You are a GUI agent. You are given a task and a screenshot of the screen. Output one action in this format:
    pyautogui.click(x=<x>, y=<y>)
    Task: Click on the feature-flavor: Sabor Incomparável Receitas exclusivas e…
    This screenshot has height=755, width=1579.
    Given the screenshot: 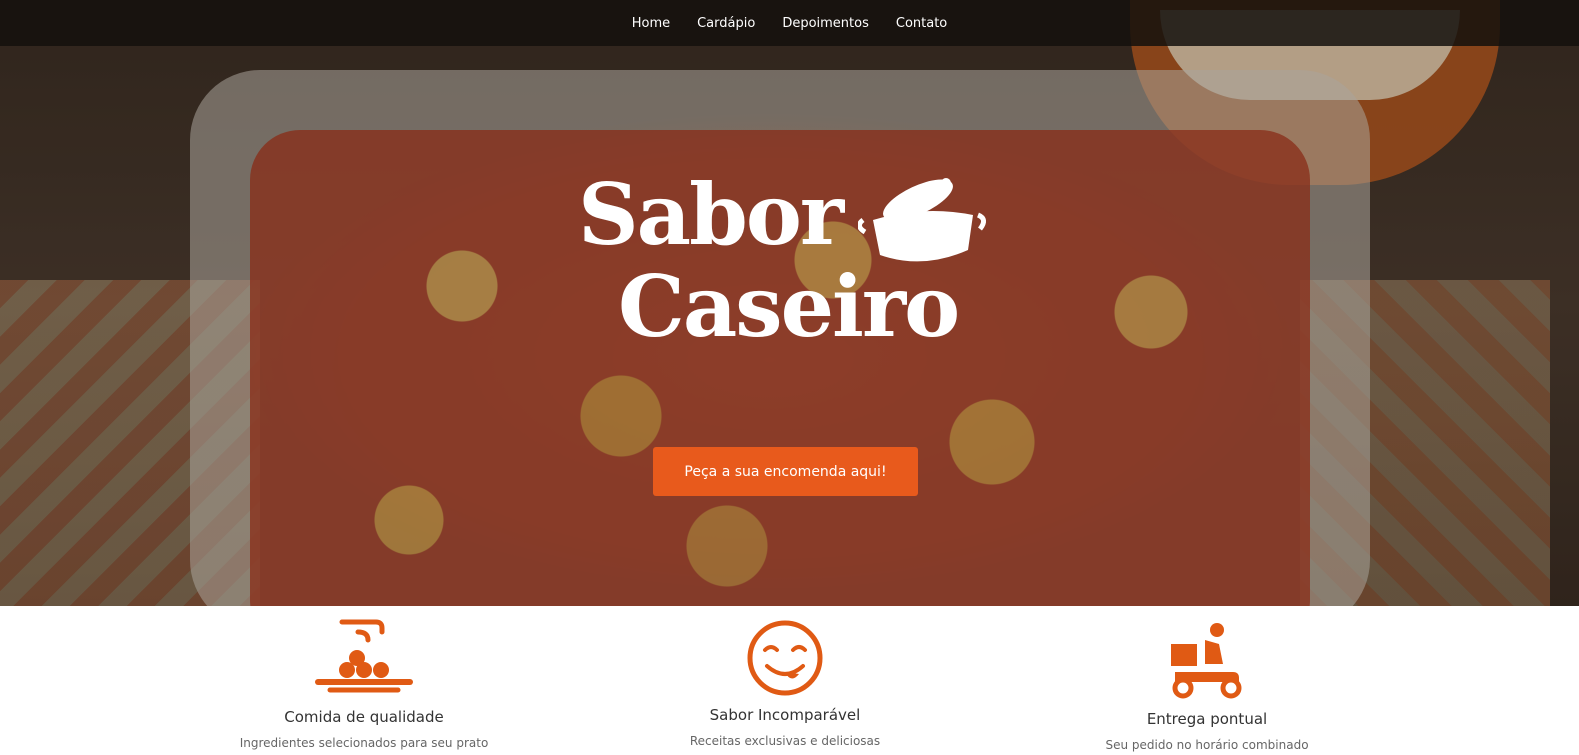 What is the action you would take?
    pyautogui.click(x=785, y=677)
    